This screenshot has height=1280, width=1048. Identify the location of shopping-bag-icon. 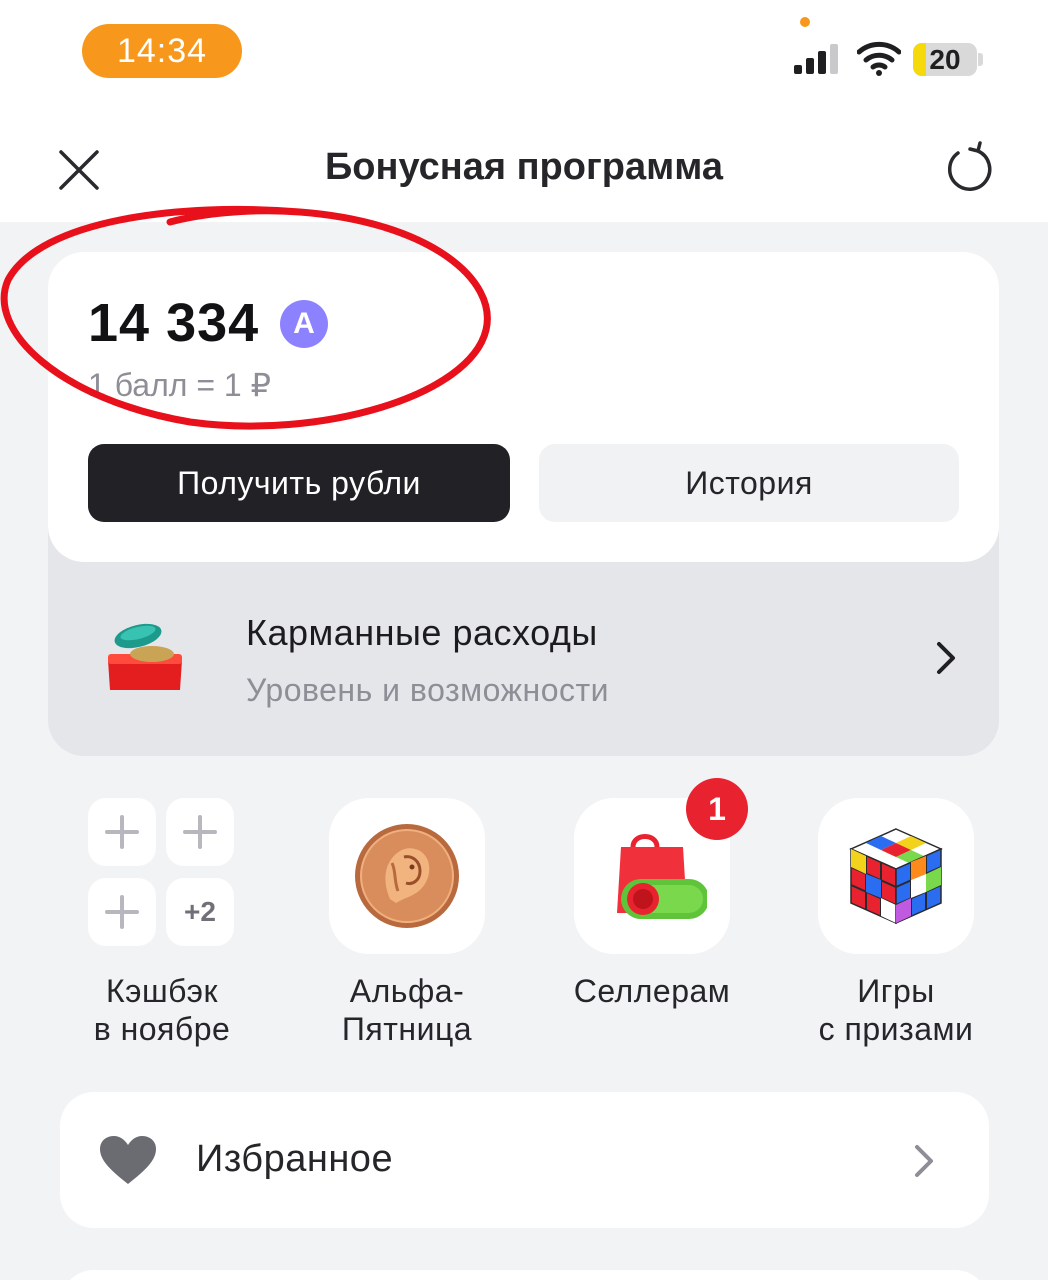
(662, 876).